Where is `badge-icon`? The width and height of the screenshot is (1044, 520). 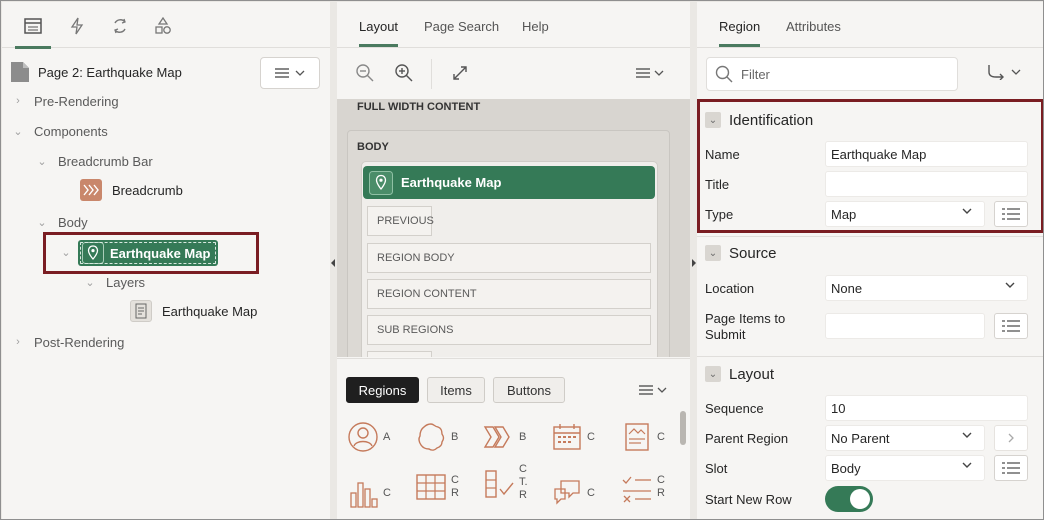 badge-icon is located at coordinates (431, 437).